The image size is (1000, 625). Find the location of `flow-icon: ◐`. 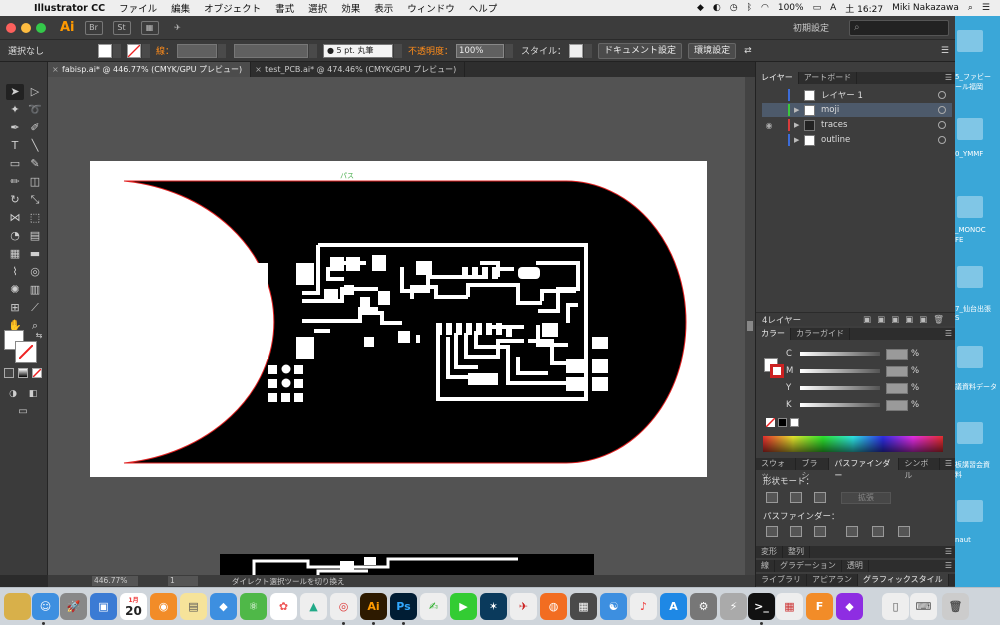

flow-icon: ◐ is located at coordinates (717, 8).